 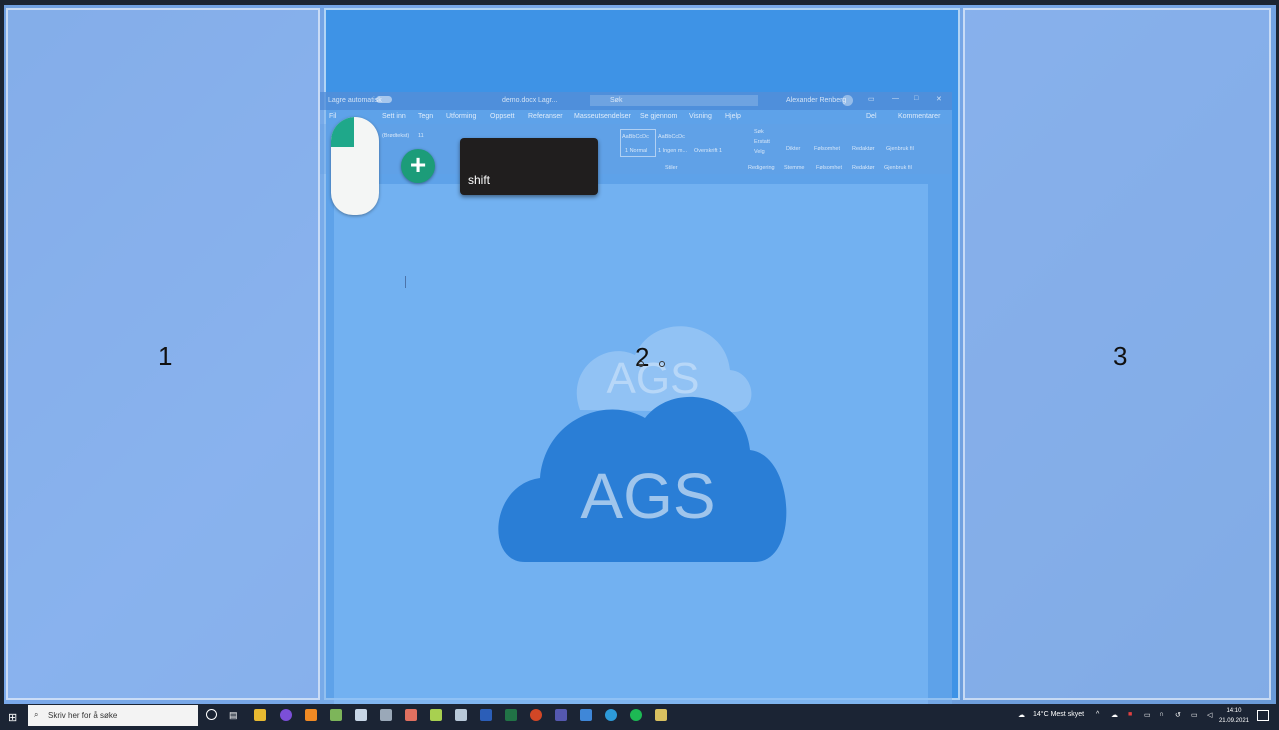 What do you see at coordinates (83, 715) in the screenshot?
I see `taskbar-search-placeholder: Skriv her for å søke` at bounding box center [83, 715].